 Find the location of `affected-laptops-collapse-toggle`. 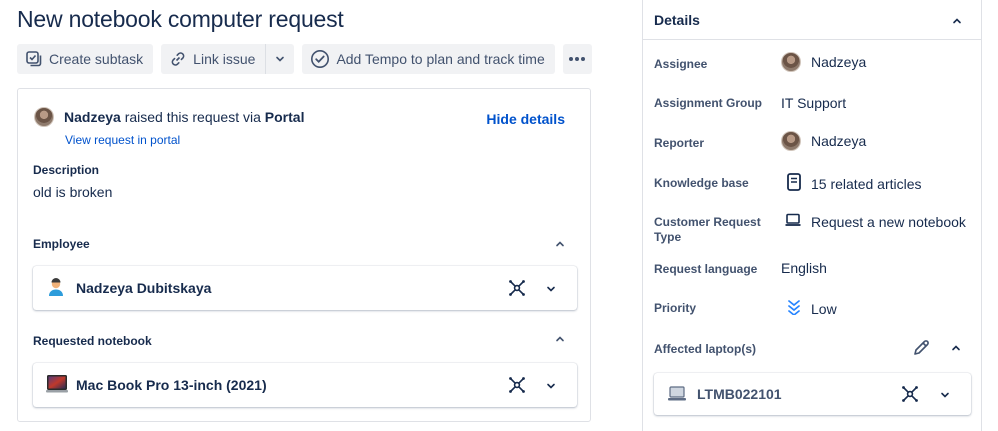

affected-laptops-collapse-toggle is located at coordinates (956, 350).